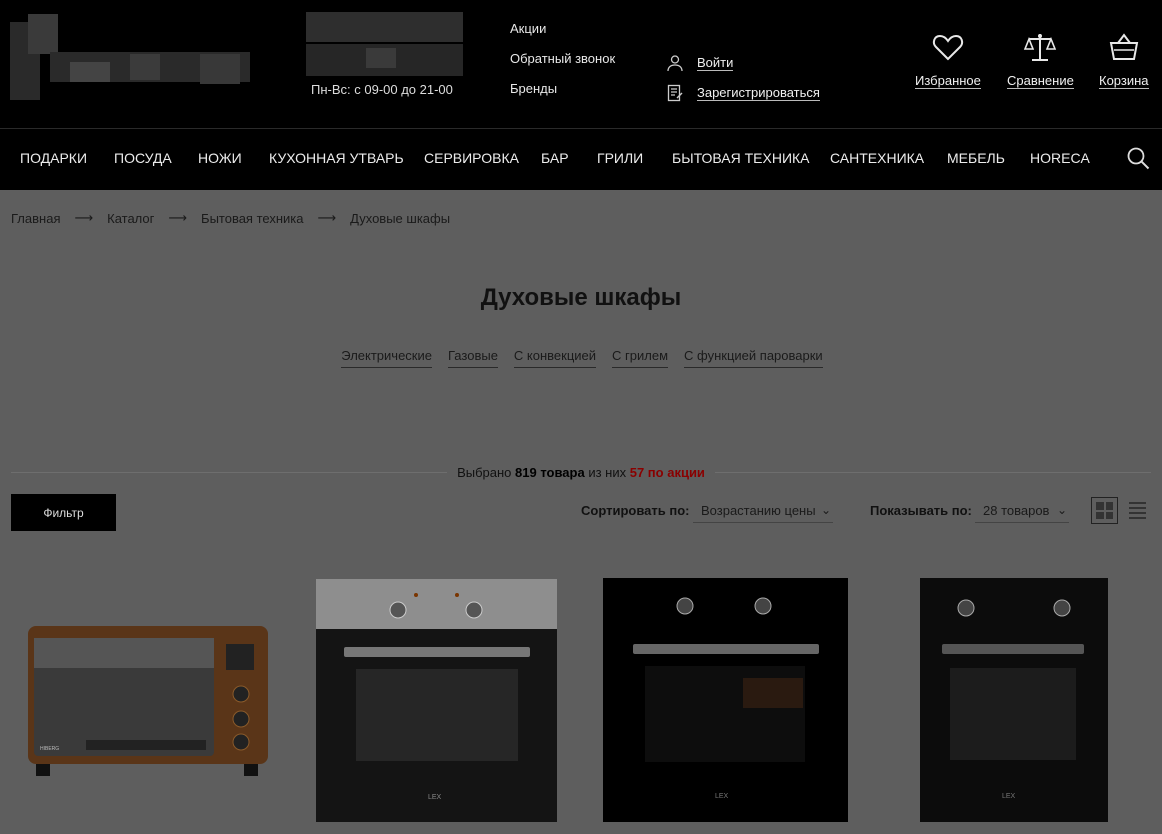 The width and height of the screenshot is (1162, 834). I want to click on nav-item-serving: СЕРВИРОВКА, so click(471, 158).